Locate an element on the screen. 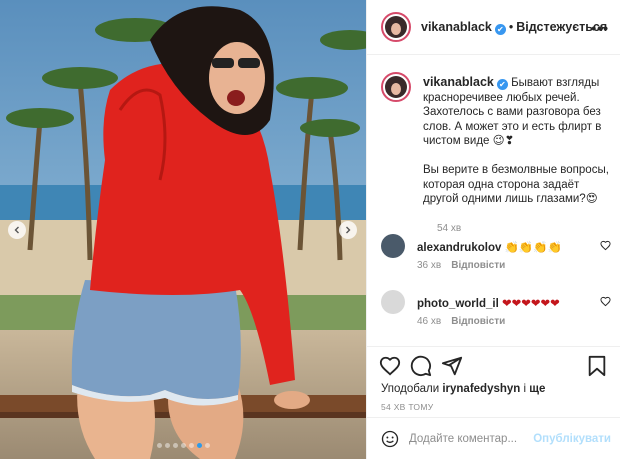 The height and width of the screenshot is (459, 620). comment-bubble-icon is located at coordinates (421, 366).